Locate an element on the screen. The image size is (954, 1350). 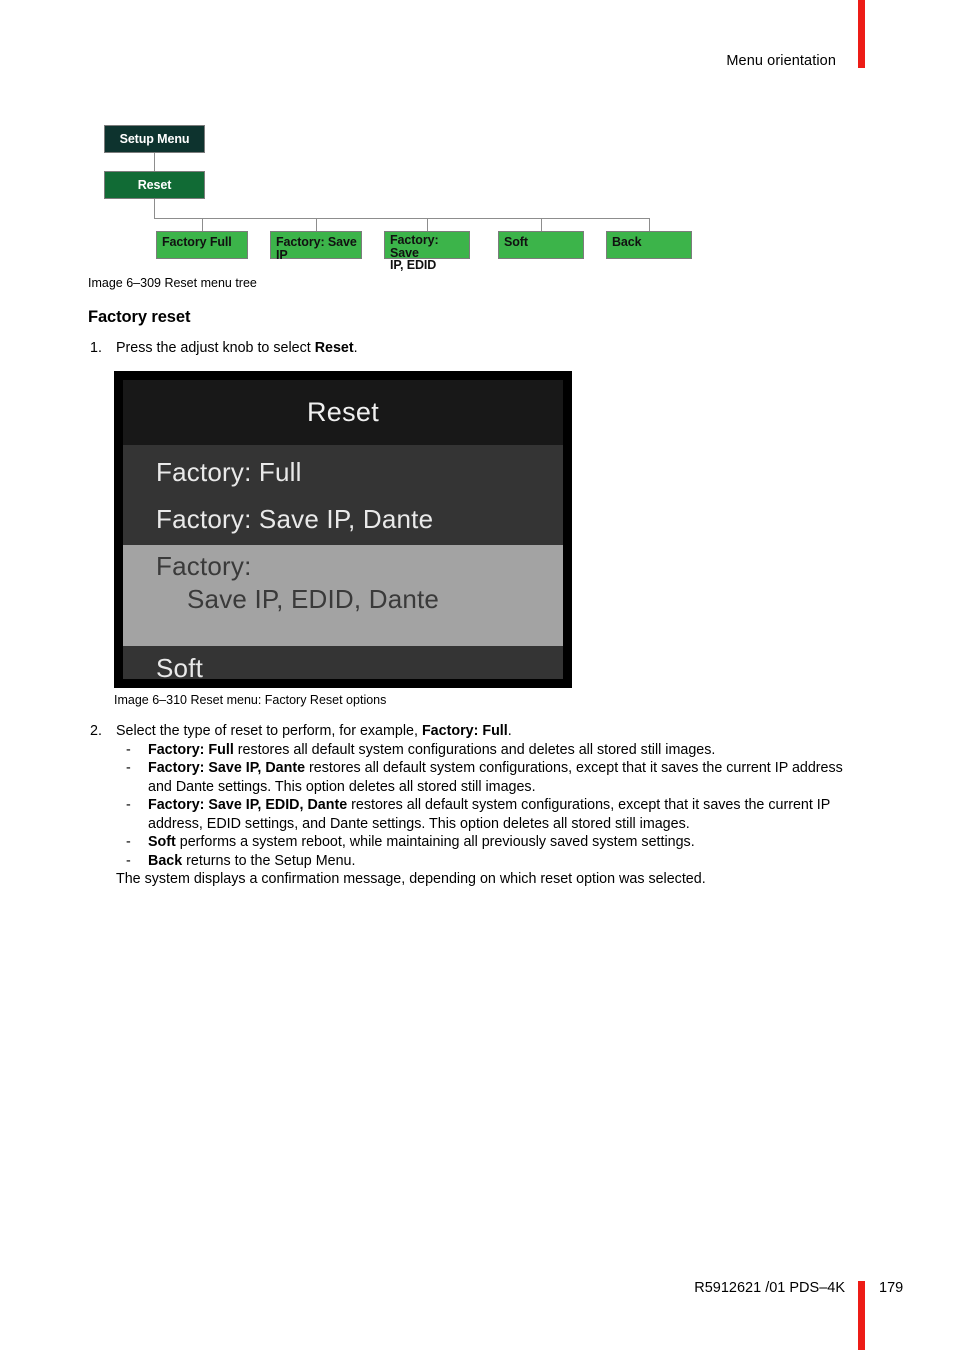
screen-menu-item-factory-save-ip-edid-dante: Factory: Save IP, EDID, Dante is located at coordinates (343, 595).